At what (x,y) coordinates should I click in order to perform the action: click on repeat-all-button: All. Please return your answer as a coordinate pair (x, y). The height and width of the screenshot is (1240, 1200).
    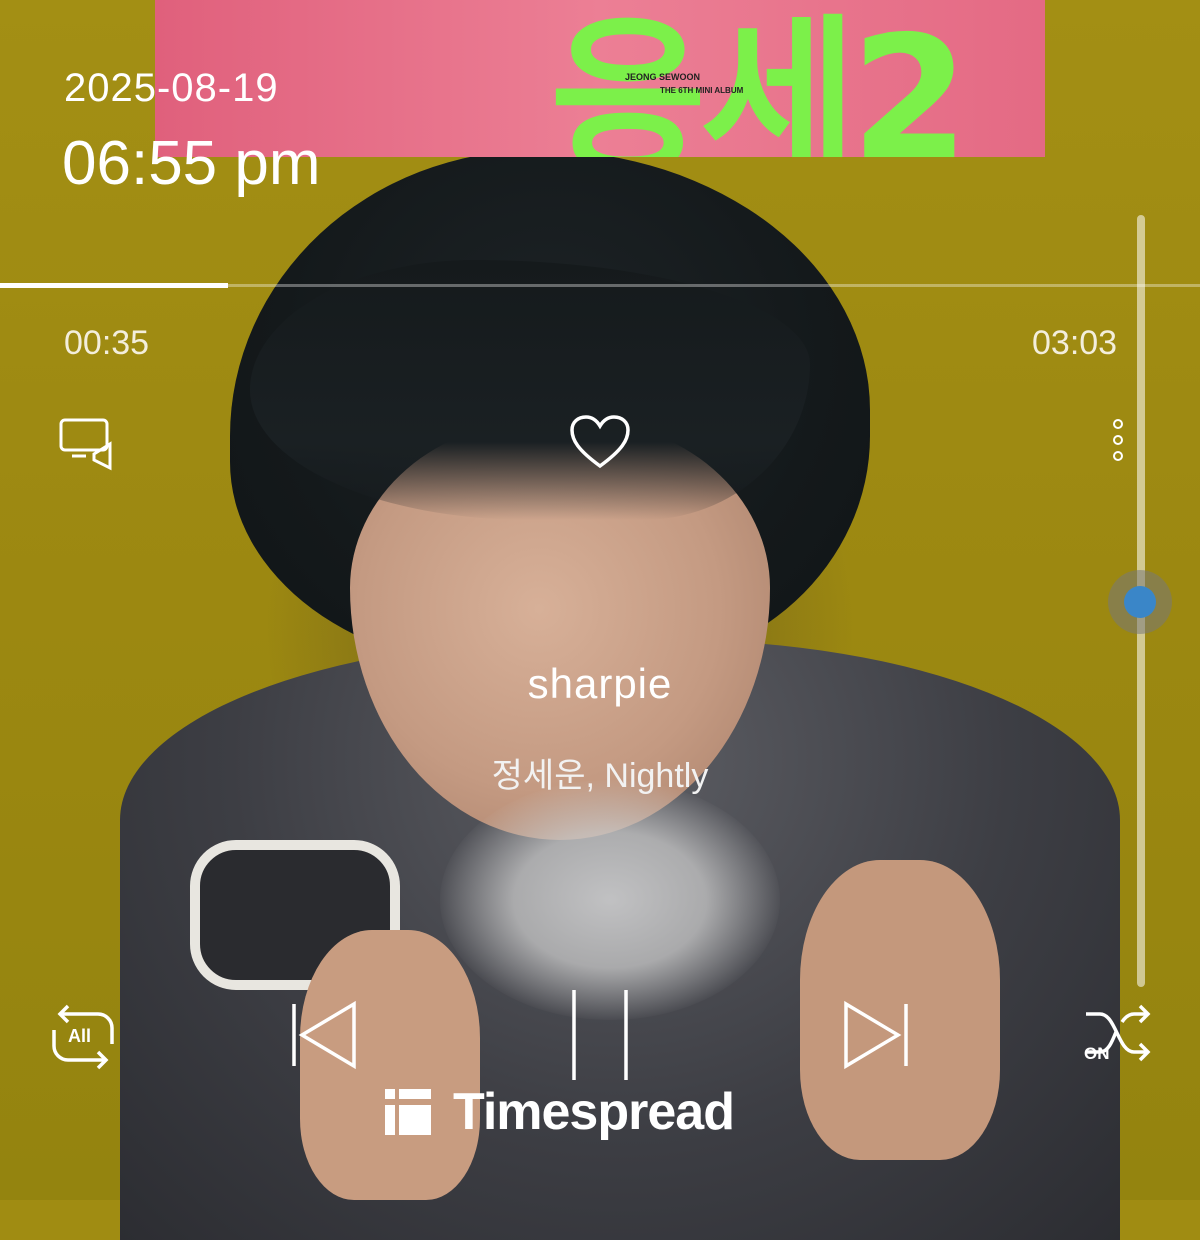
    Looking at the image, I should click on (83, 1037).